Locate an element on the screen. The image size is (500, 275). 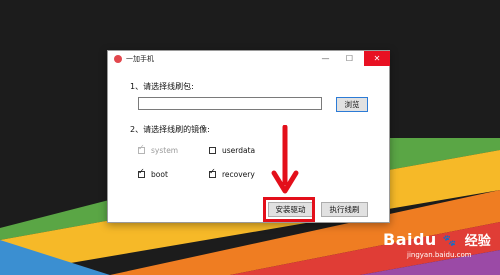
checkbox-label: boot is located at coordinates (159, 174).